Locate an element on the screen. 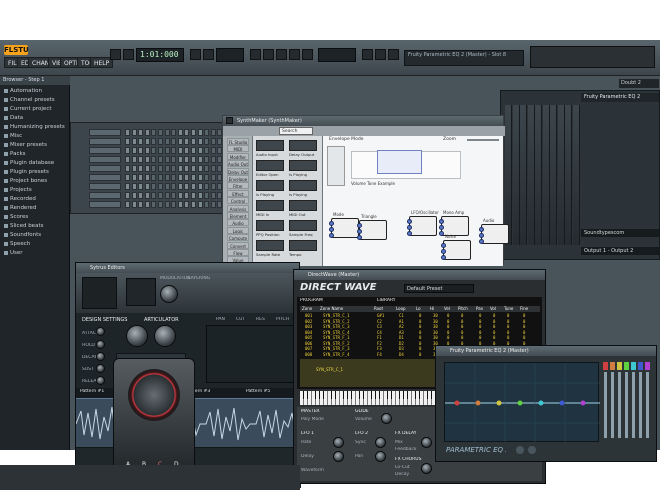 This screenshot has width=660, height=495. browser-item: Projects is located at coordinates (36, 190).